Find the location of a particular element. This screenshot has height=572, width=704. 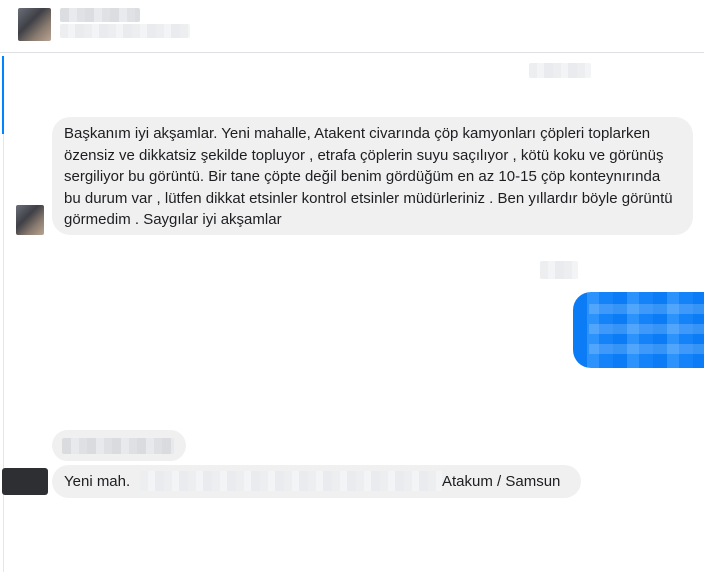

redacted-text is located at coordinates (118, 446).